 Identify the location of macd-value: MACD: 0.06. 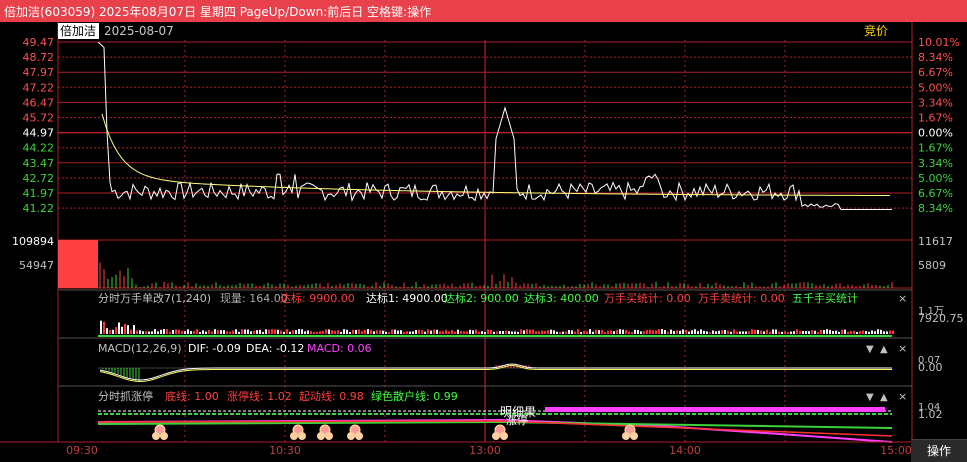
(339, 348).